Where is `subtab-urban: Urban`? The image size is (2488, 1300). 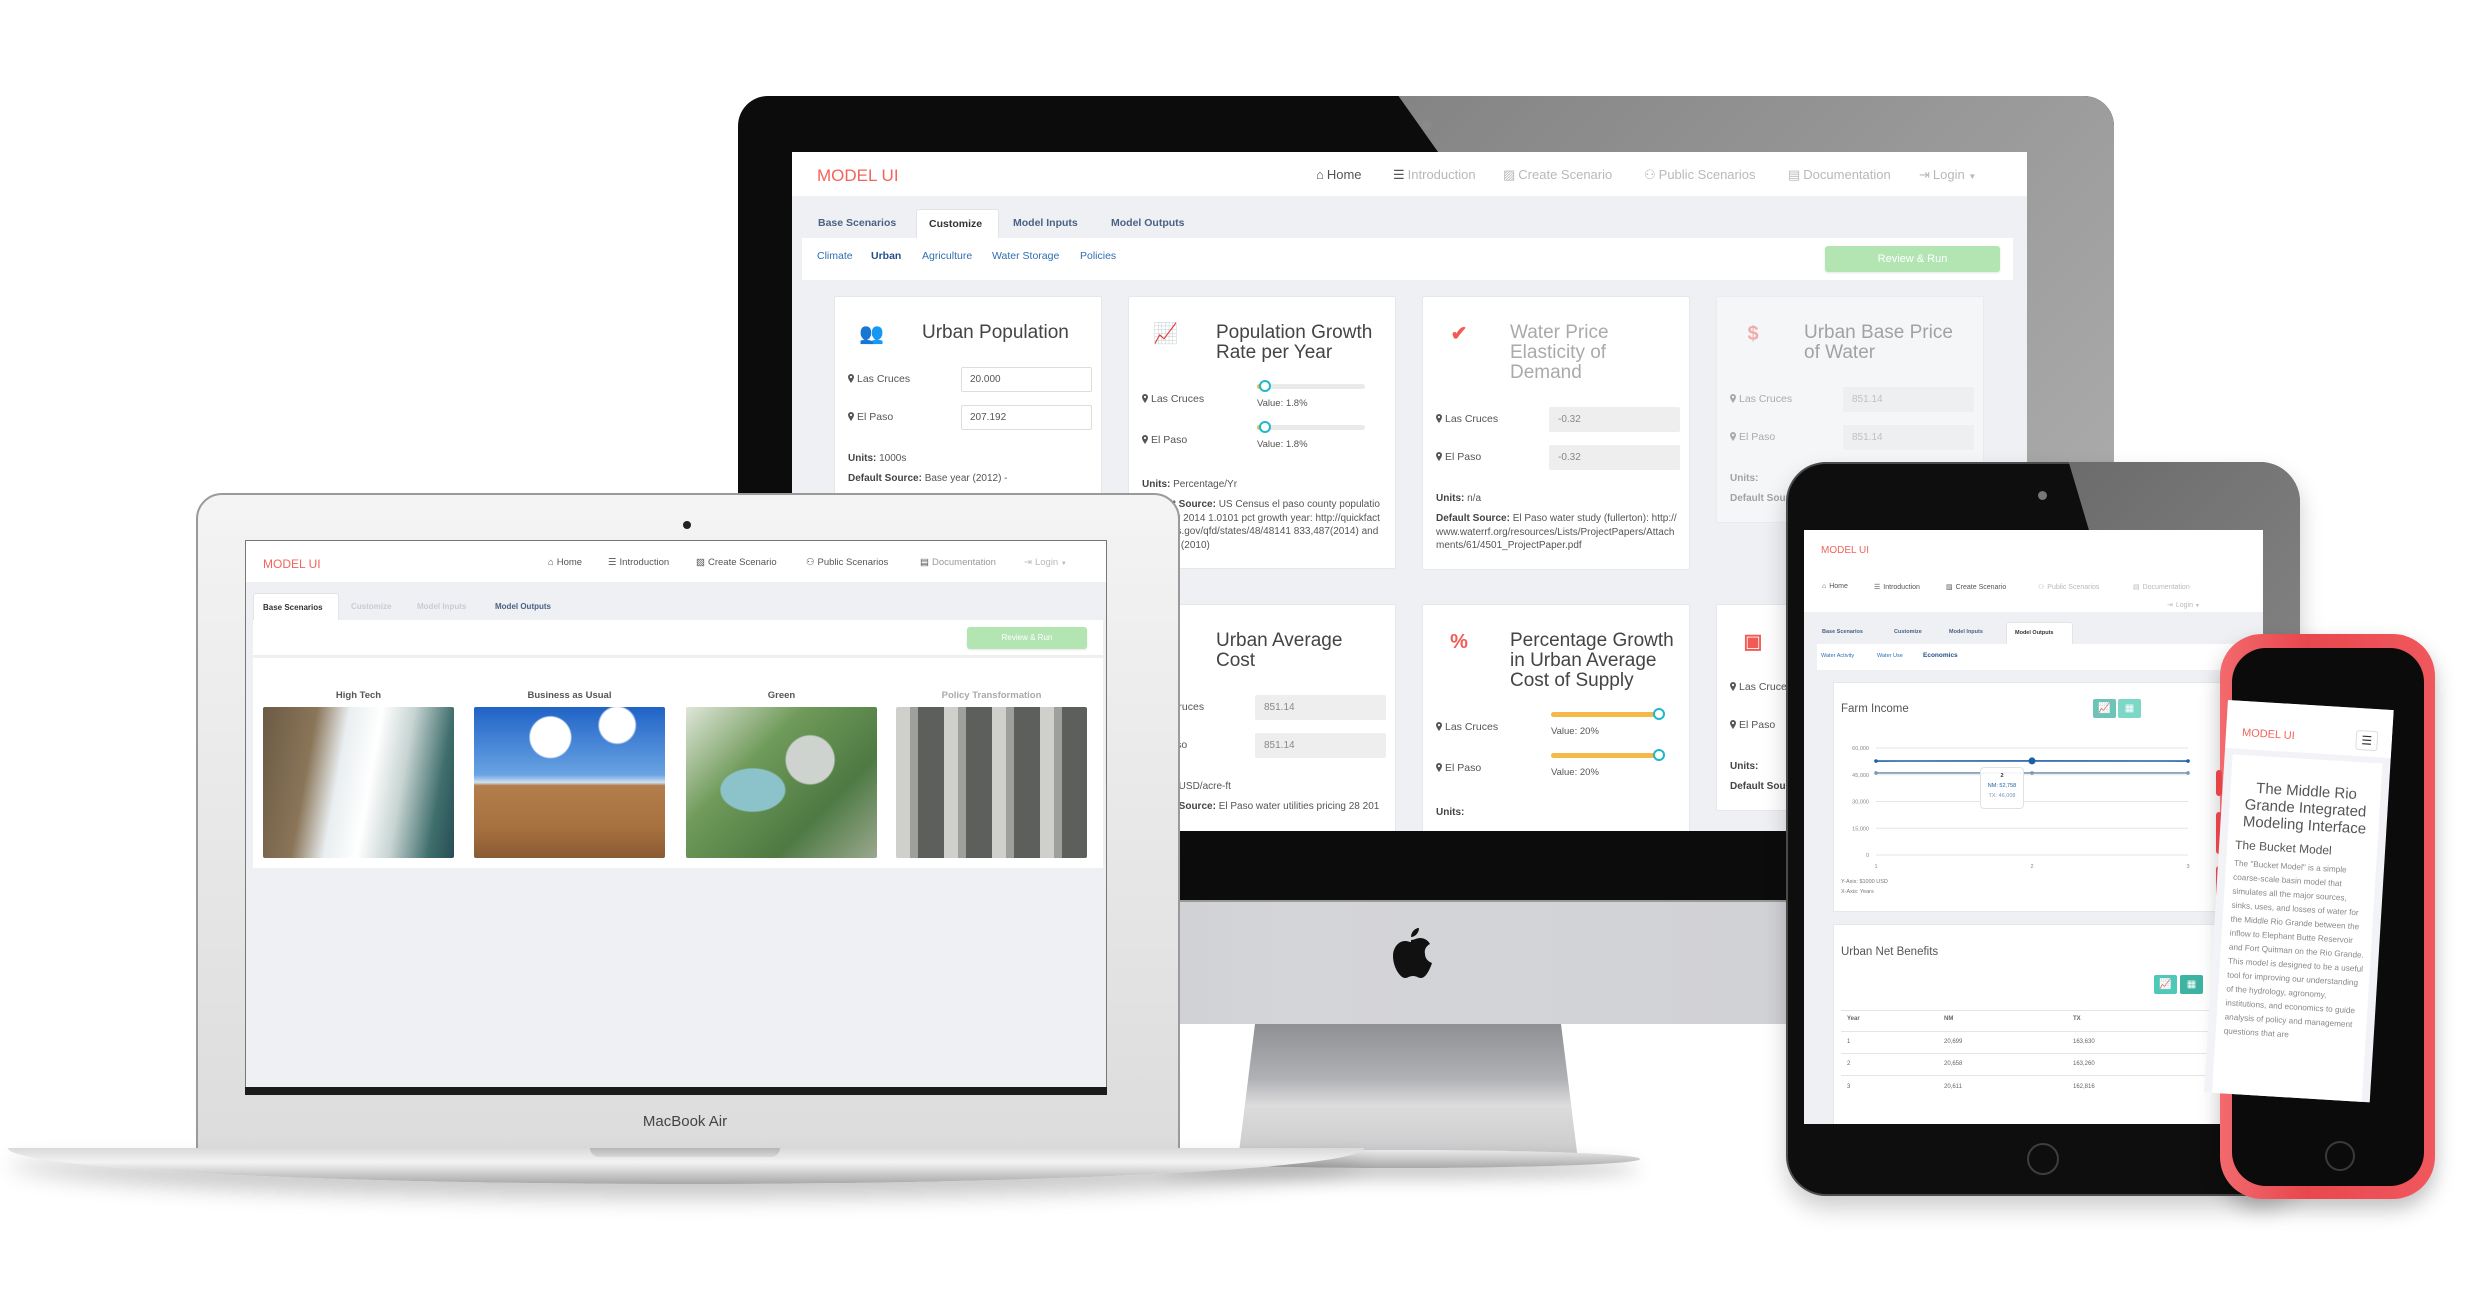 subtab-urban: Urban is located at coordinates (886, 256).